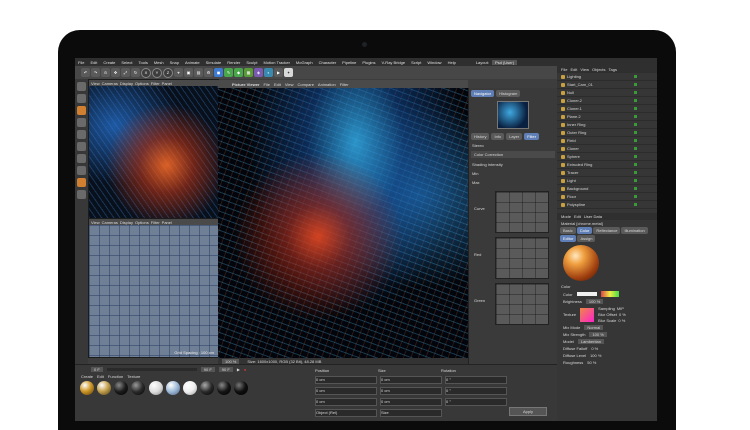  What do you see at coordinates (143, 62) in the screenshot?
I see `menu-tools: Tools` at bounding box center [143, 62].